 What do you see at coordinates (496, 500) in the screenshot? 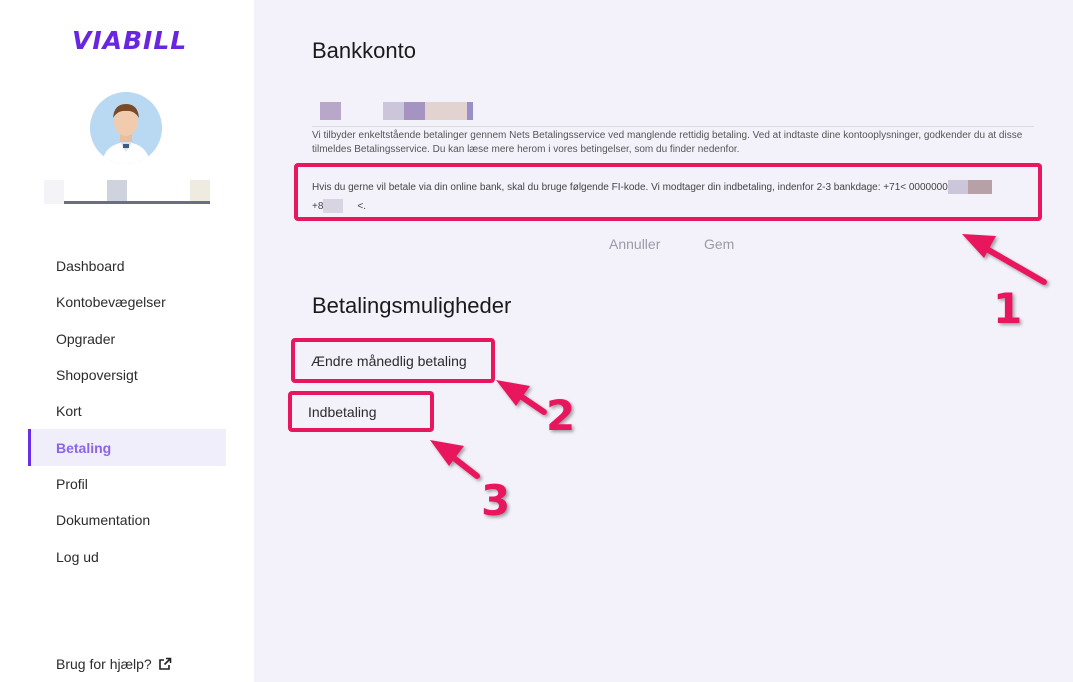
I see `annotation-number: 3` at bounding box center [496, 500].